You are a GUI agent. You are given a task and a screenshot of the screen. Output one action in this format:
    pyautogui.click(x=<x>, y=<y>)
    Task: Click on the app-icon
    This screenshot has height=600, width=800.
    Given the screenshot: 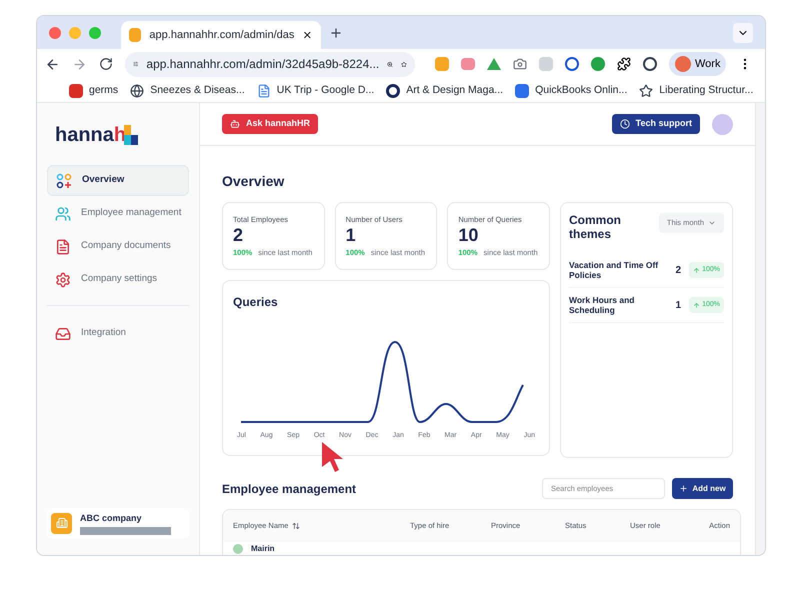 What is the action you would take?
    pyautogui.click(x=522, y=91)
    